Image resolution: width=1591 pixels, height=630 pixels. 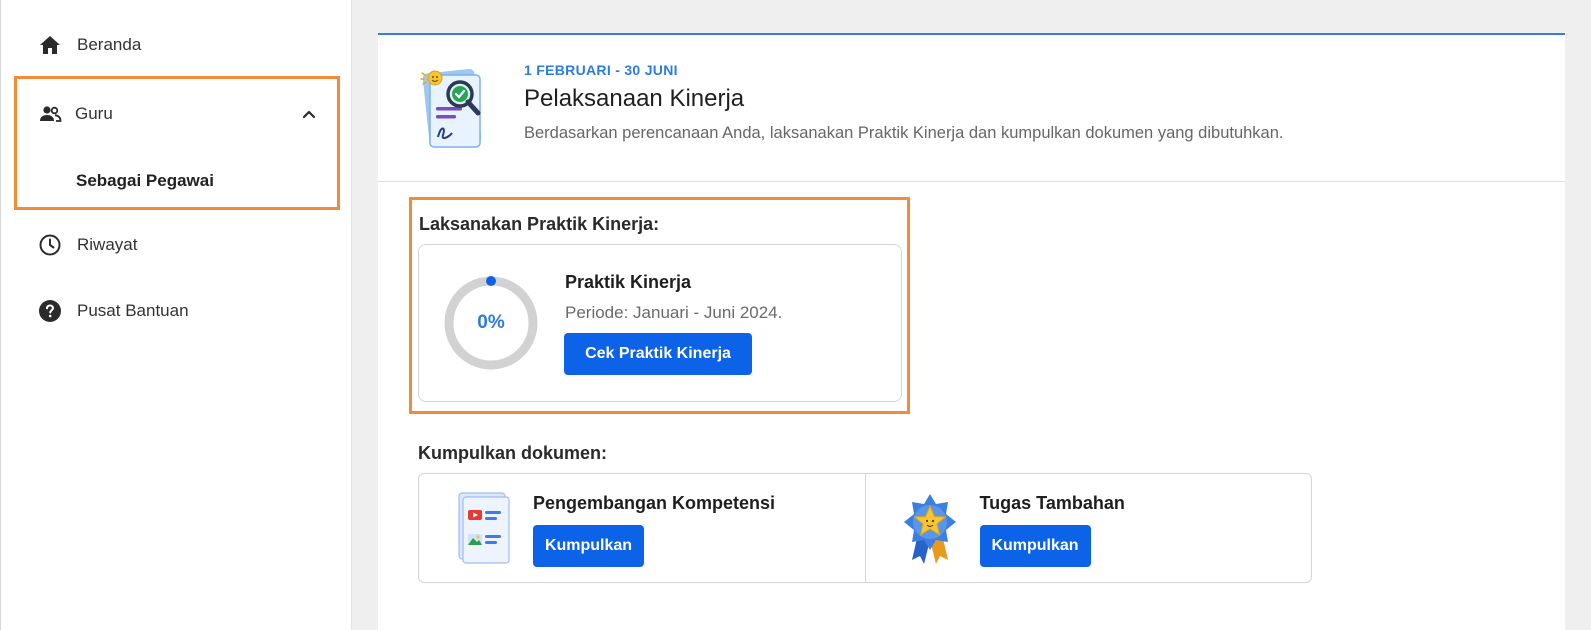 What do you see at coordinates (456, 110) in the screenshot?
I see `document-signature-icon` at bounding box center [456, 110].